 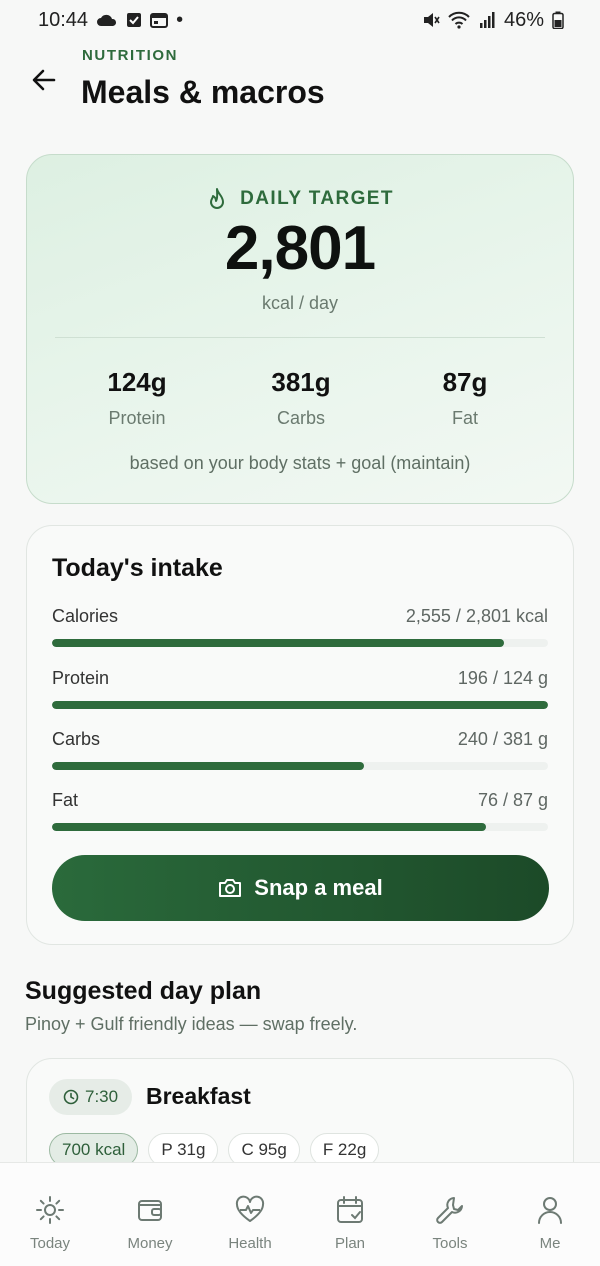 I want to click on status-time: 10:44, so click(x=63, y=19).